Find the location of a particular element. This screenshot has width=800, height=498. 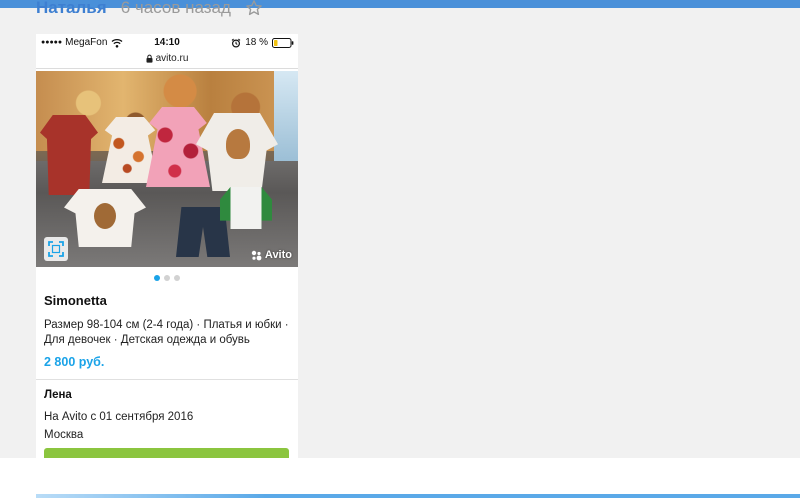

fullscreen-icon is located at coordinates (56, 249).